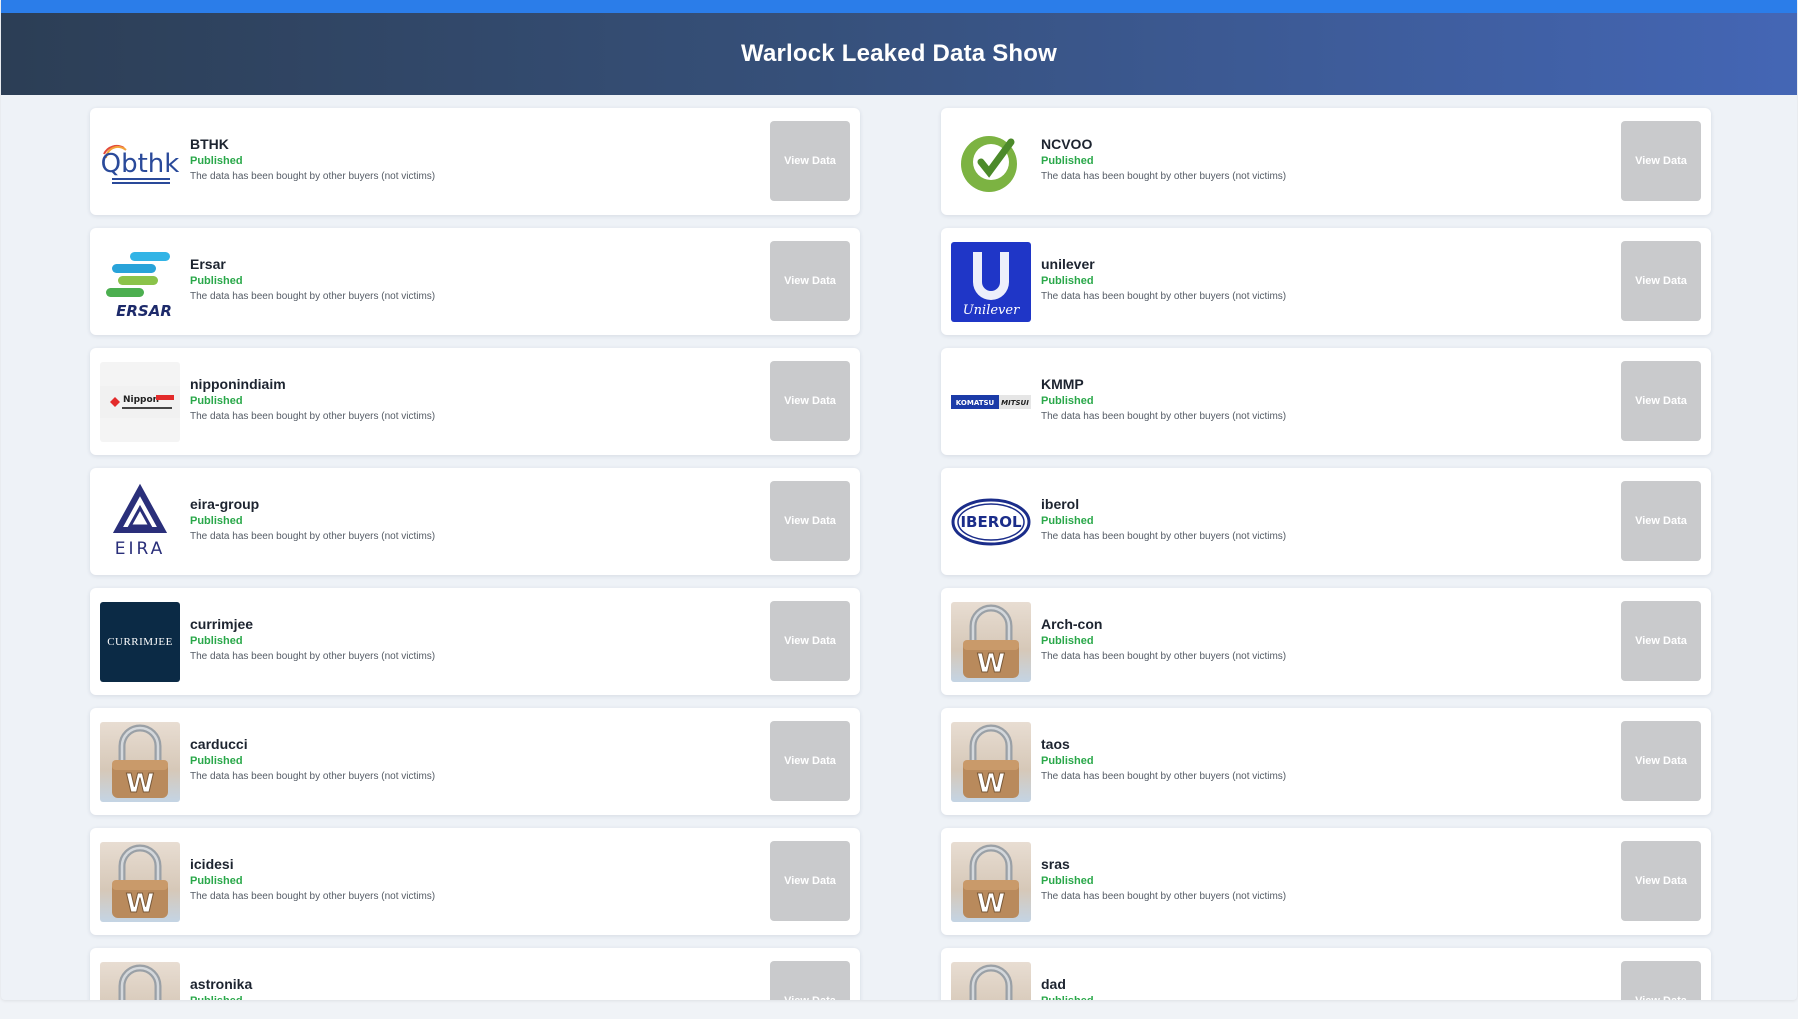  I want to click on company-name: carducci, so click(219, 743).